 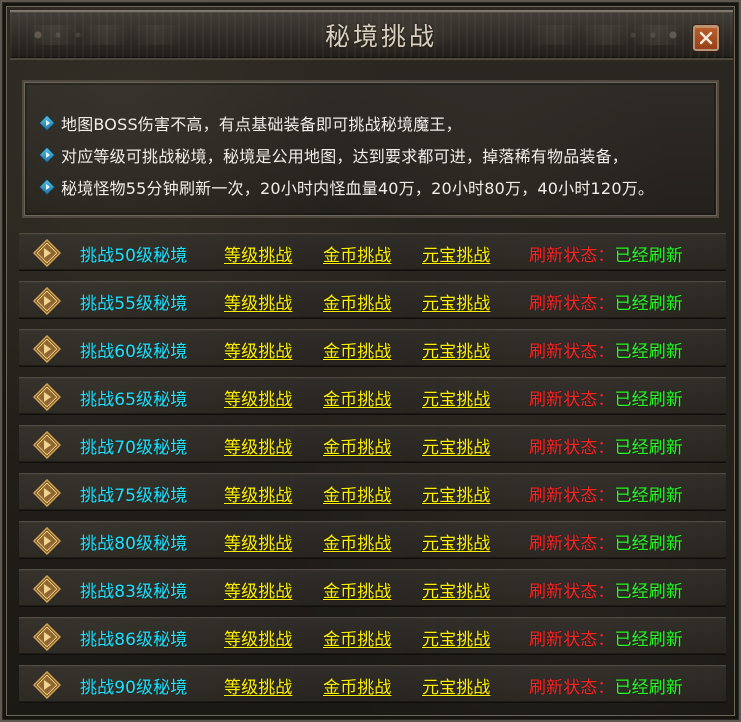 I want to click on challenge-row: 挑战86级秘境 等级挑战 金币挑战 元宝挑战 刷新状态： 已经刷新, so click(x=372, y=636).